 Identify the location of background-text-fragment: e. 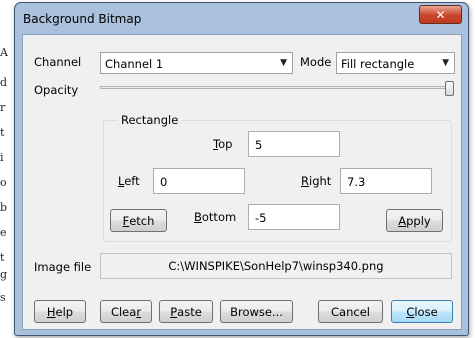
(3, 232).